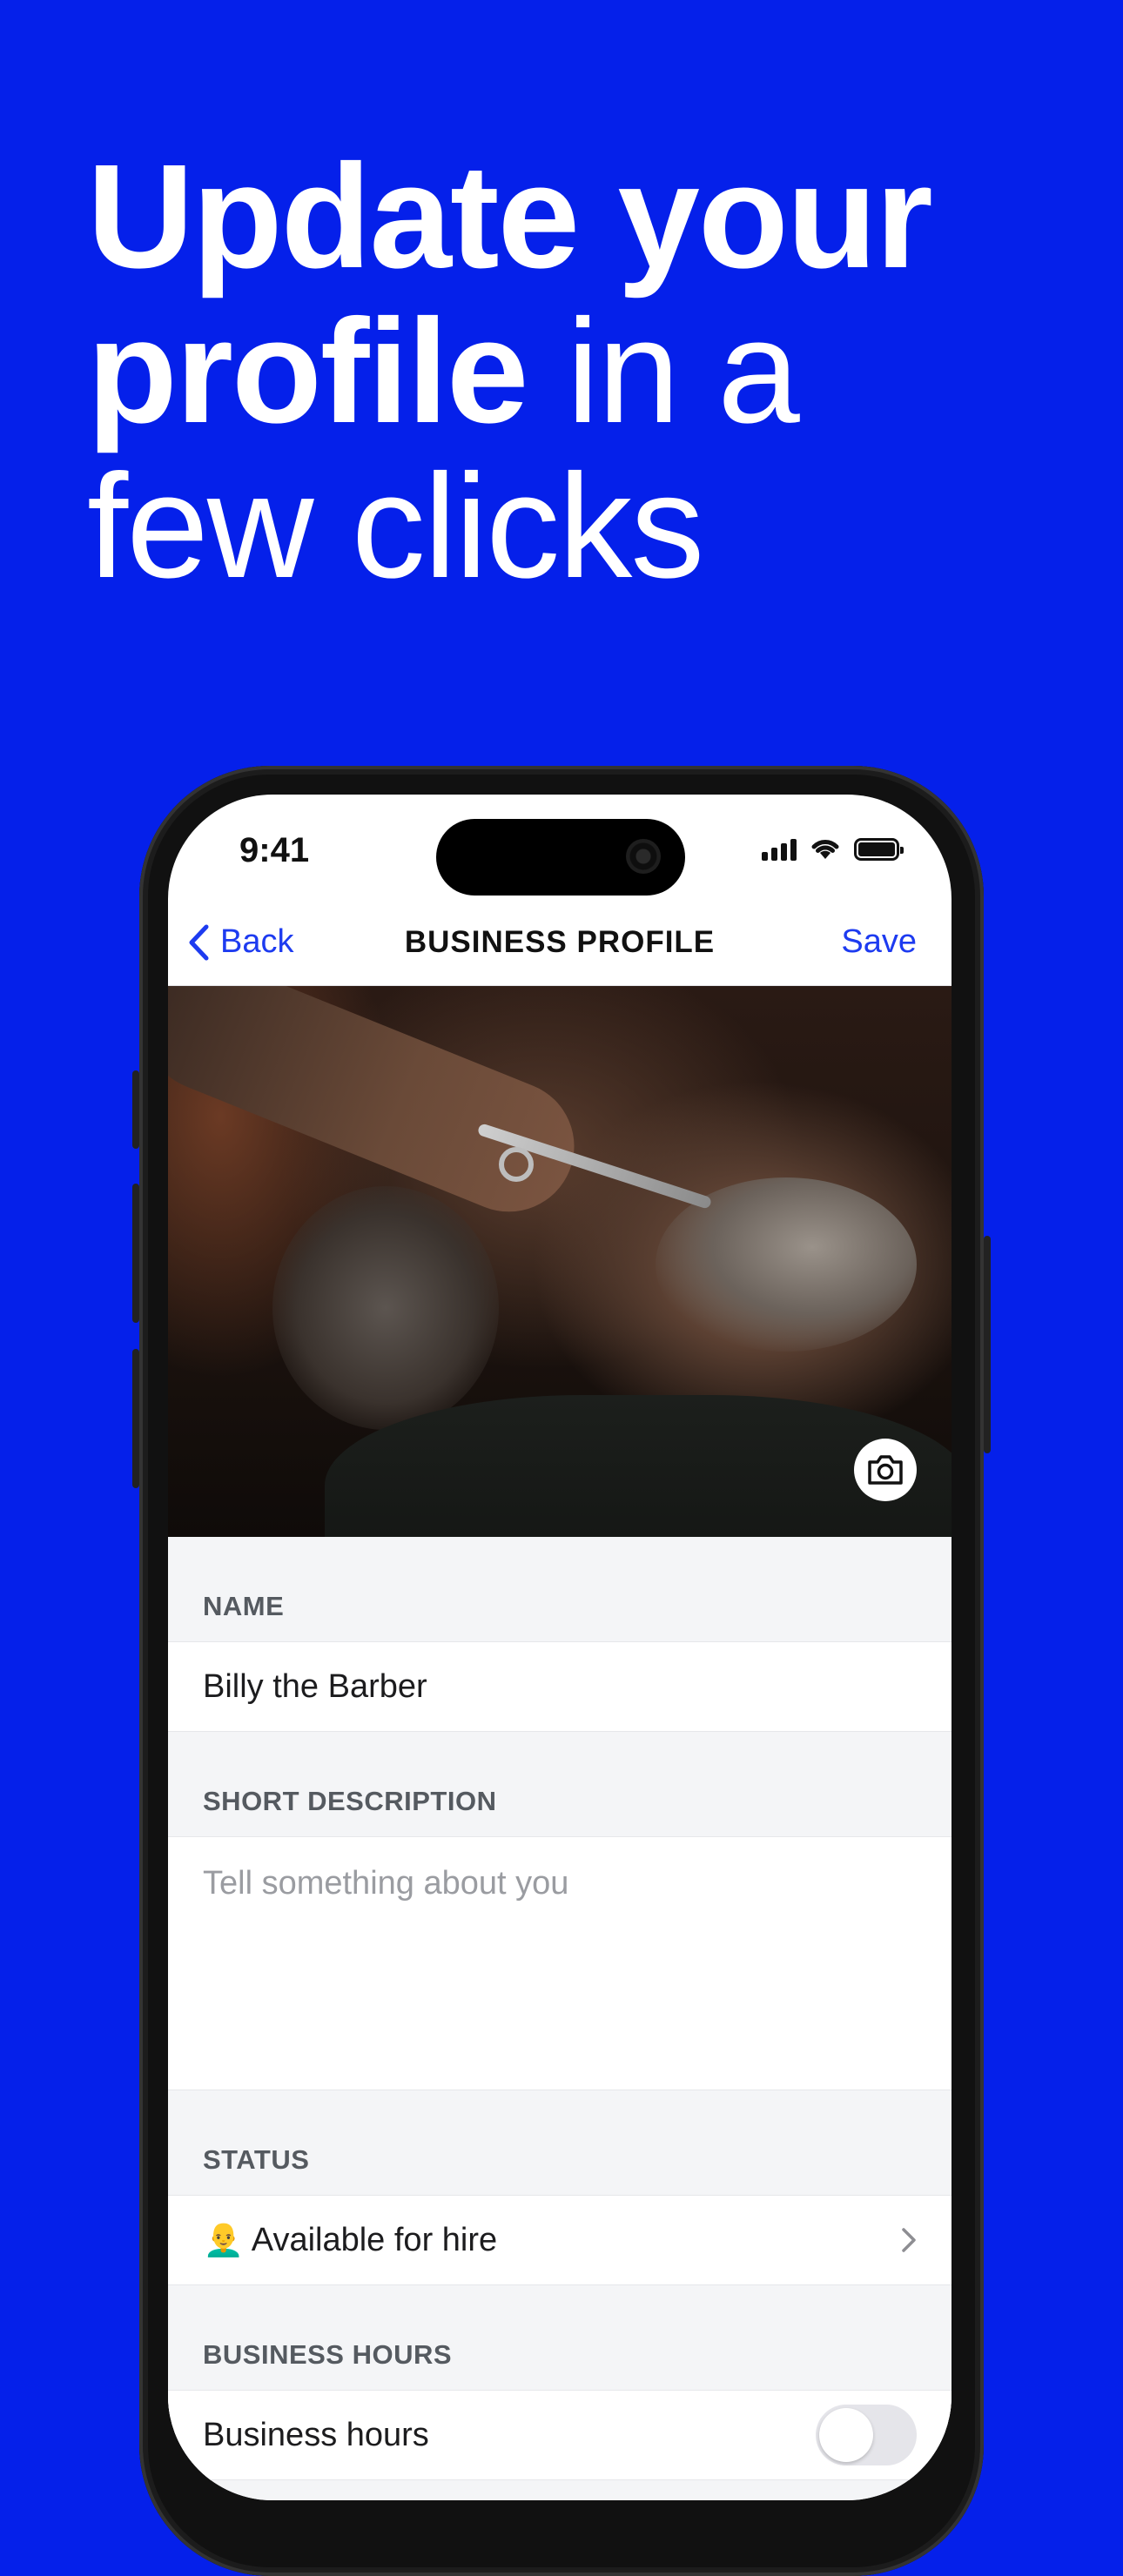 This screenshot has height=2576, width=1123. I want to click on phone-volume-up, so click(136, 1253).